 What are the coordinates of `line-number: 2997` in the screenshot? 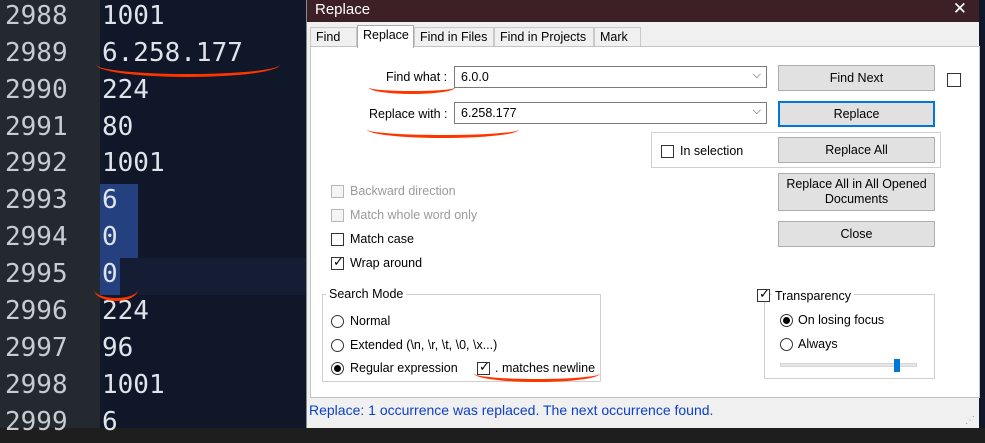 It's located at (36, 348).